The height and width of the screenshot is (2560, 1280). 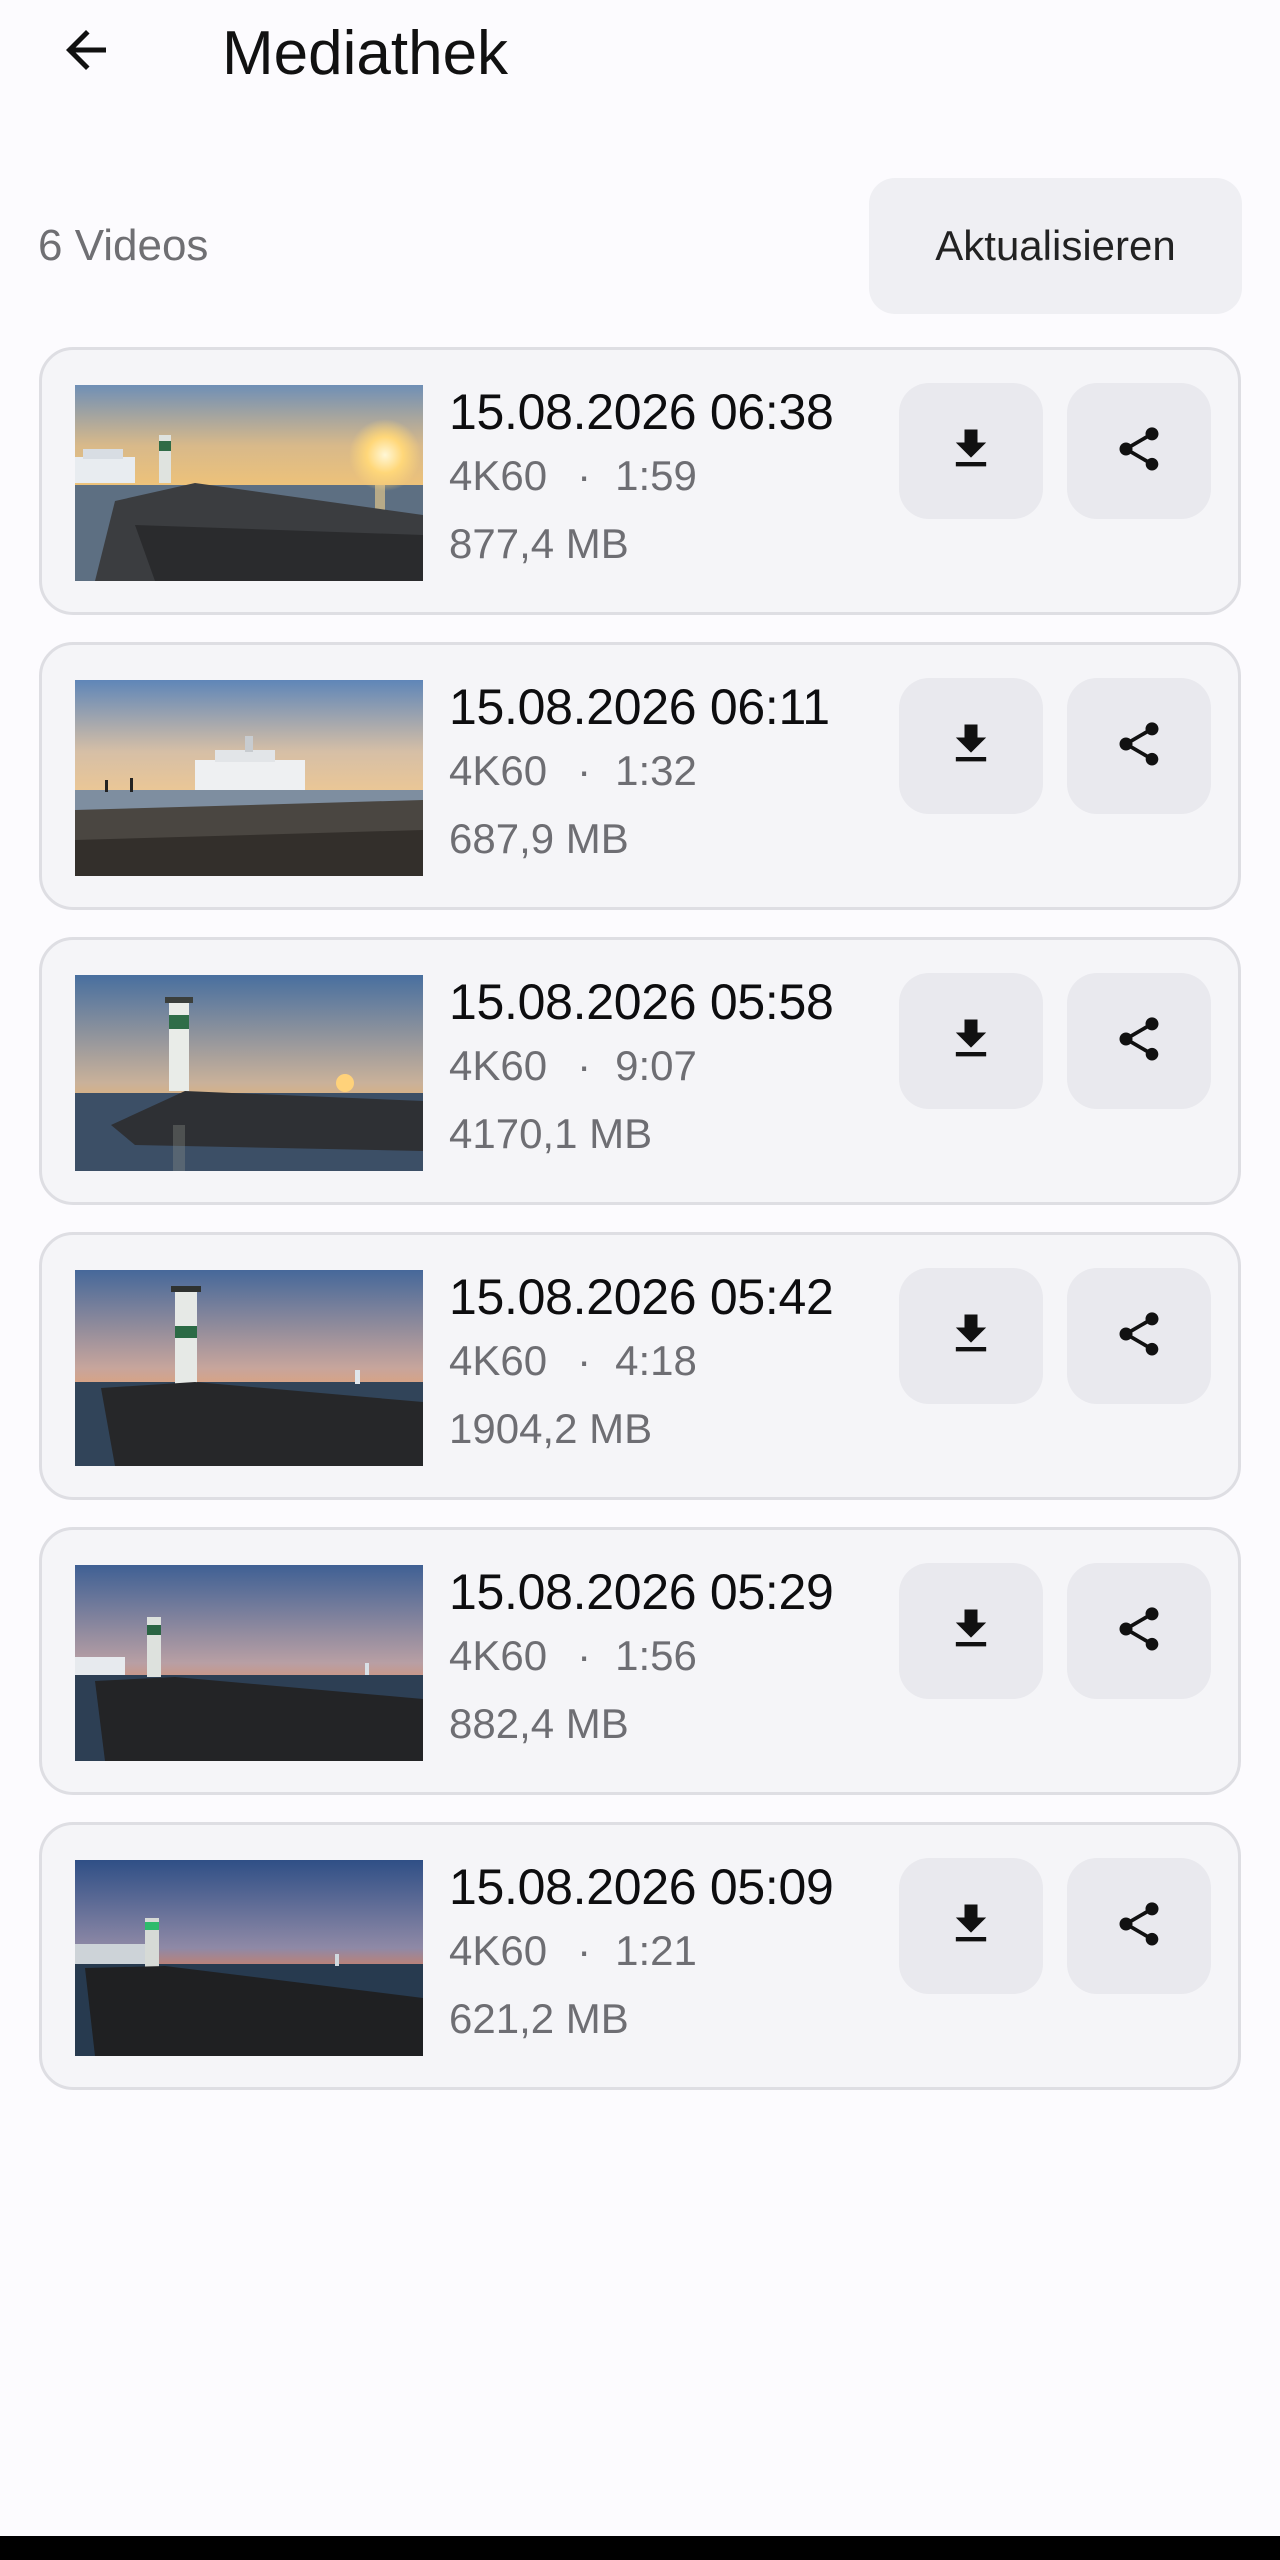 I want to click on video-meta: 4K60 · 9:07, so click(x=669, y=1070).